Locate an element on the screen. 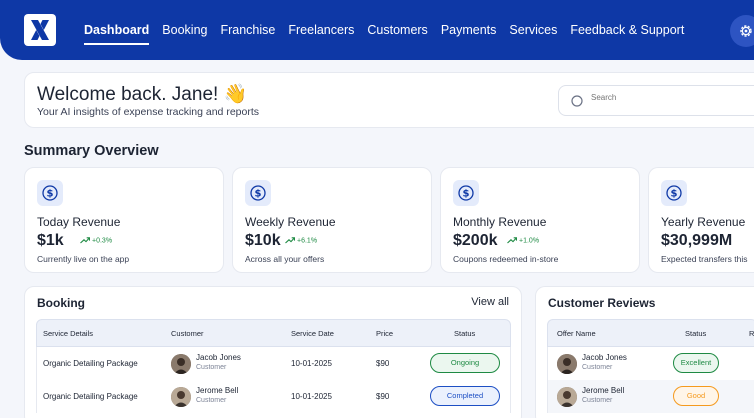 The height and width of the screenshot is (418, 754). nav-item-freelancers: Freelancers is located at coordinates (321, 30).